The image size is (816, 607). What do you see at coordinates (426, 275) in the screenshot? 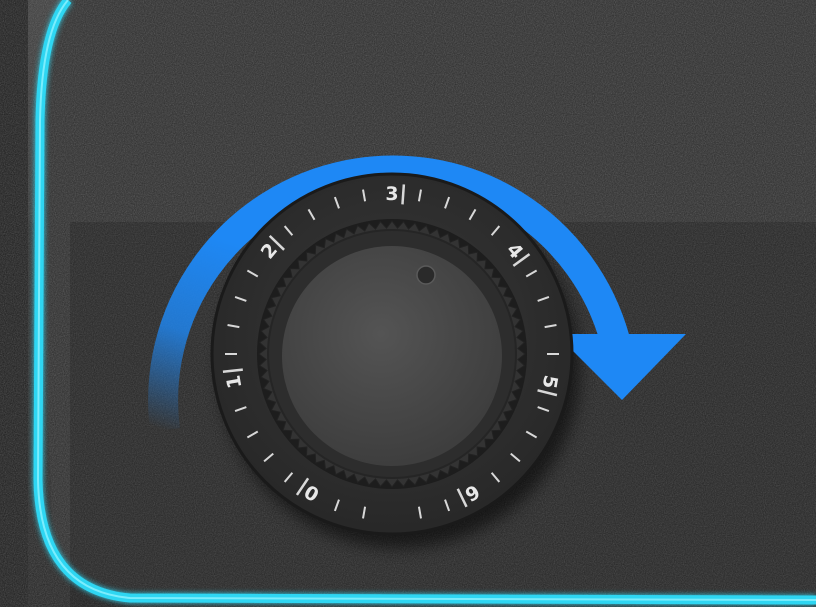
I see `knob-indicator-dot` at bounding box center [426, 275].